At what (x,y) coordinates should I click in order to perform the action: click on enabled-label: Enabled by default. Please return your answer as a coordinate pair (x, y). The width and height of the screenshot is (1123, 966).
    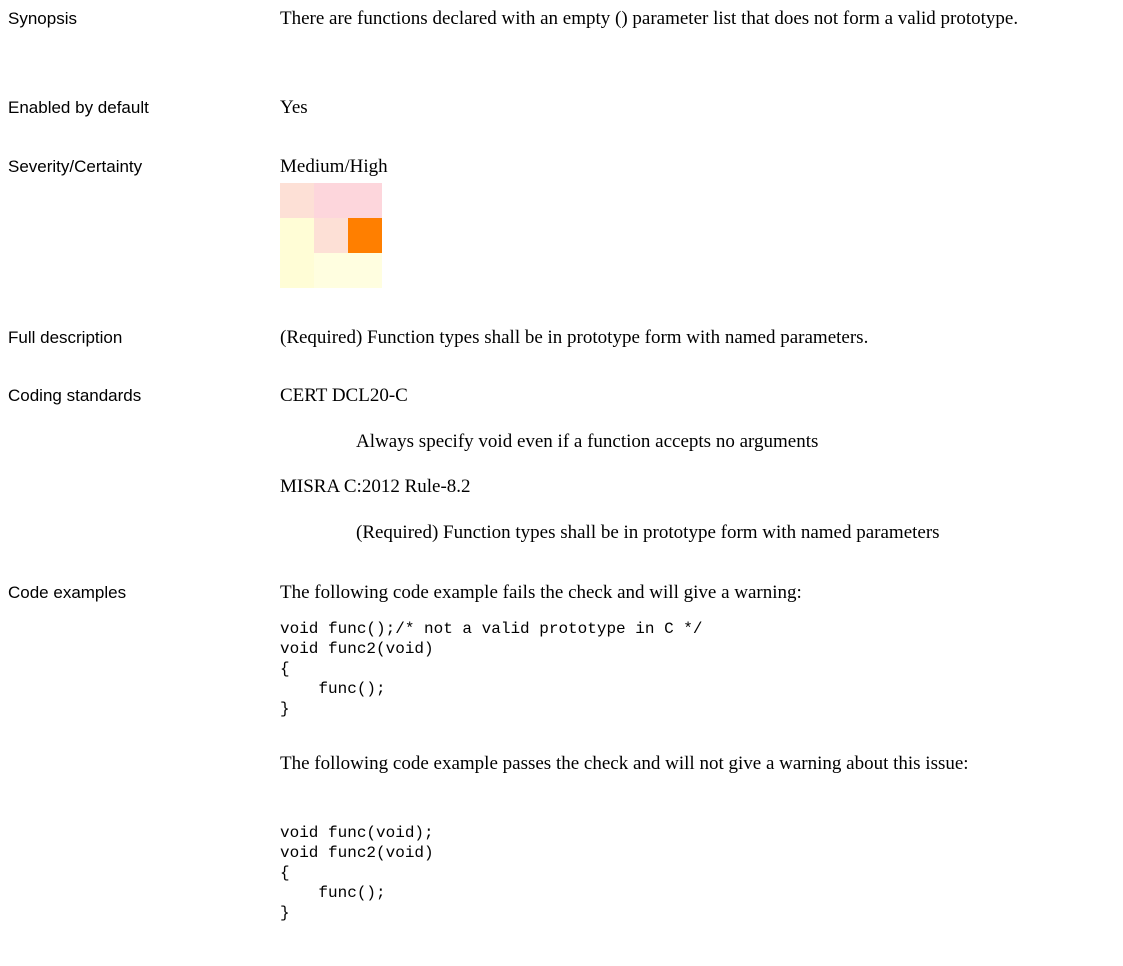
    Looking at the image, I should click on (78, 107).